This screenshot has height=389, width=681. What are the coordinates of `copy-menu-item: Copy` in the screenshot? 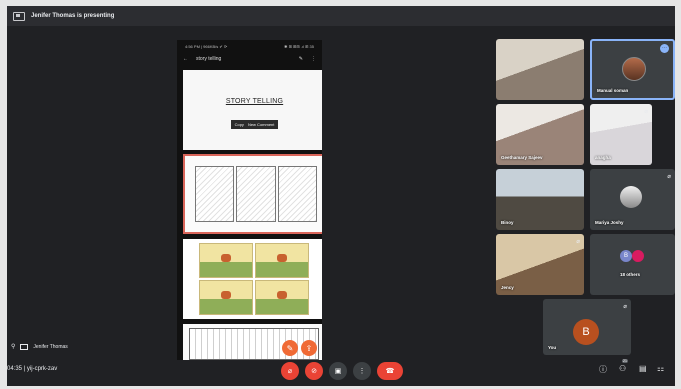 It's located at (239, 124).